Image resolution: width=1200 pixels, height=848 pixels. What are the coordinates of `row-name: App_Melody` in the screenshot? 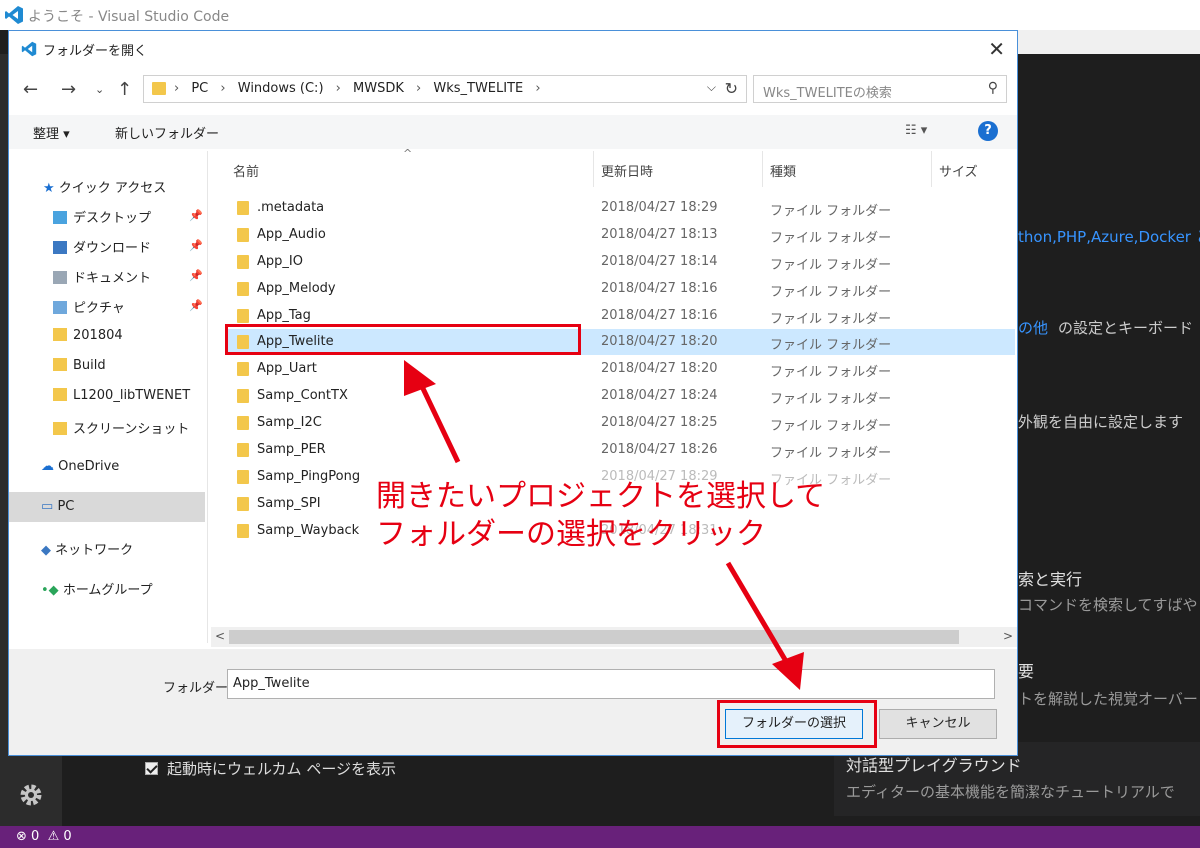 It's located at (296, 288).